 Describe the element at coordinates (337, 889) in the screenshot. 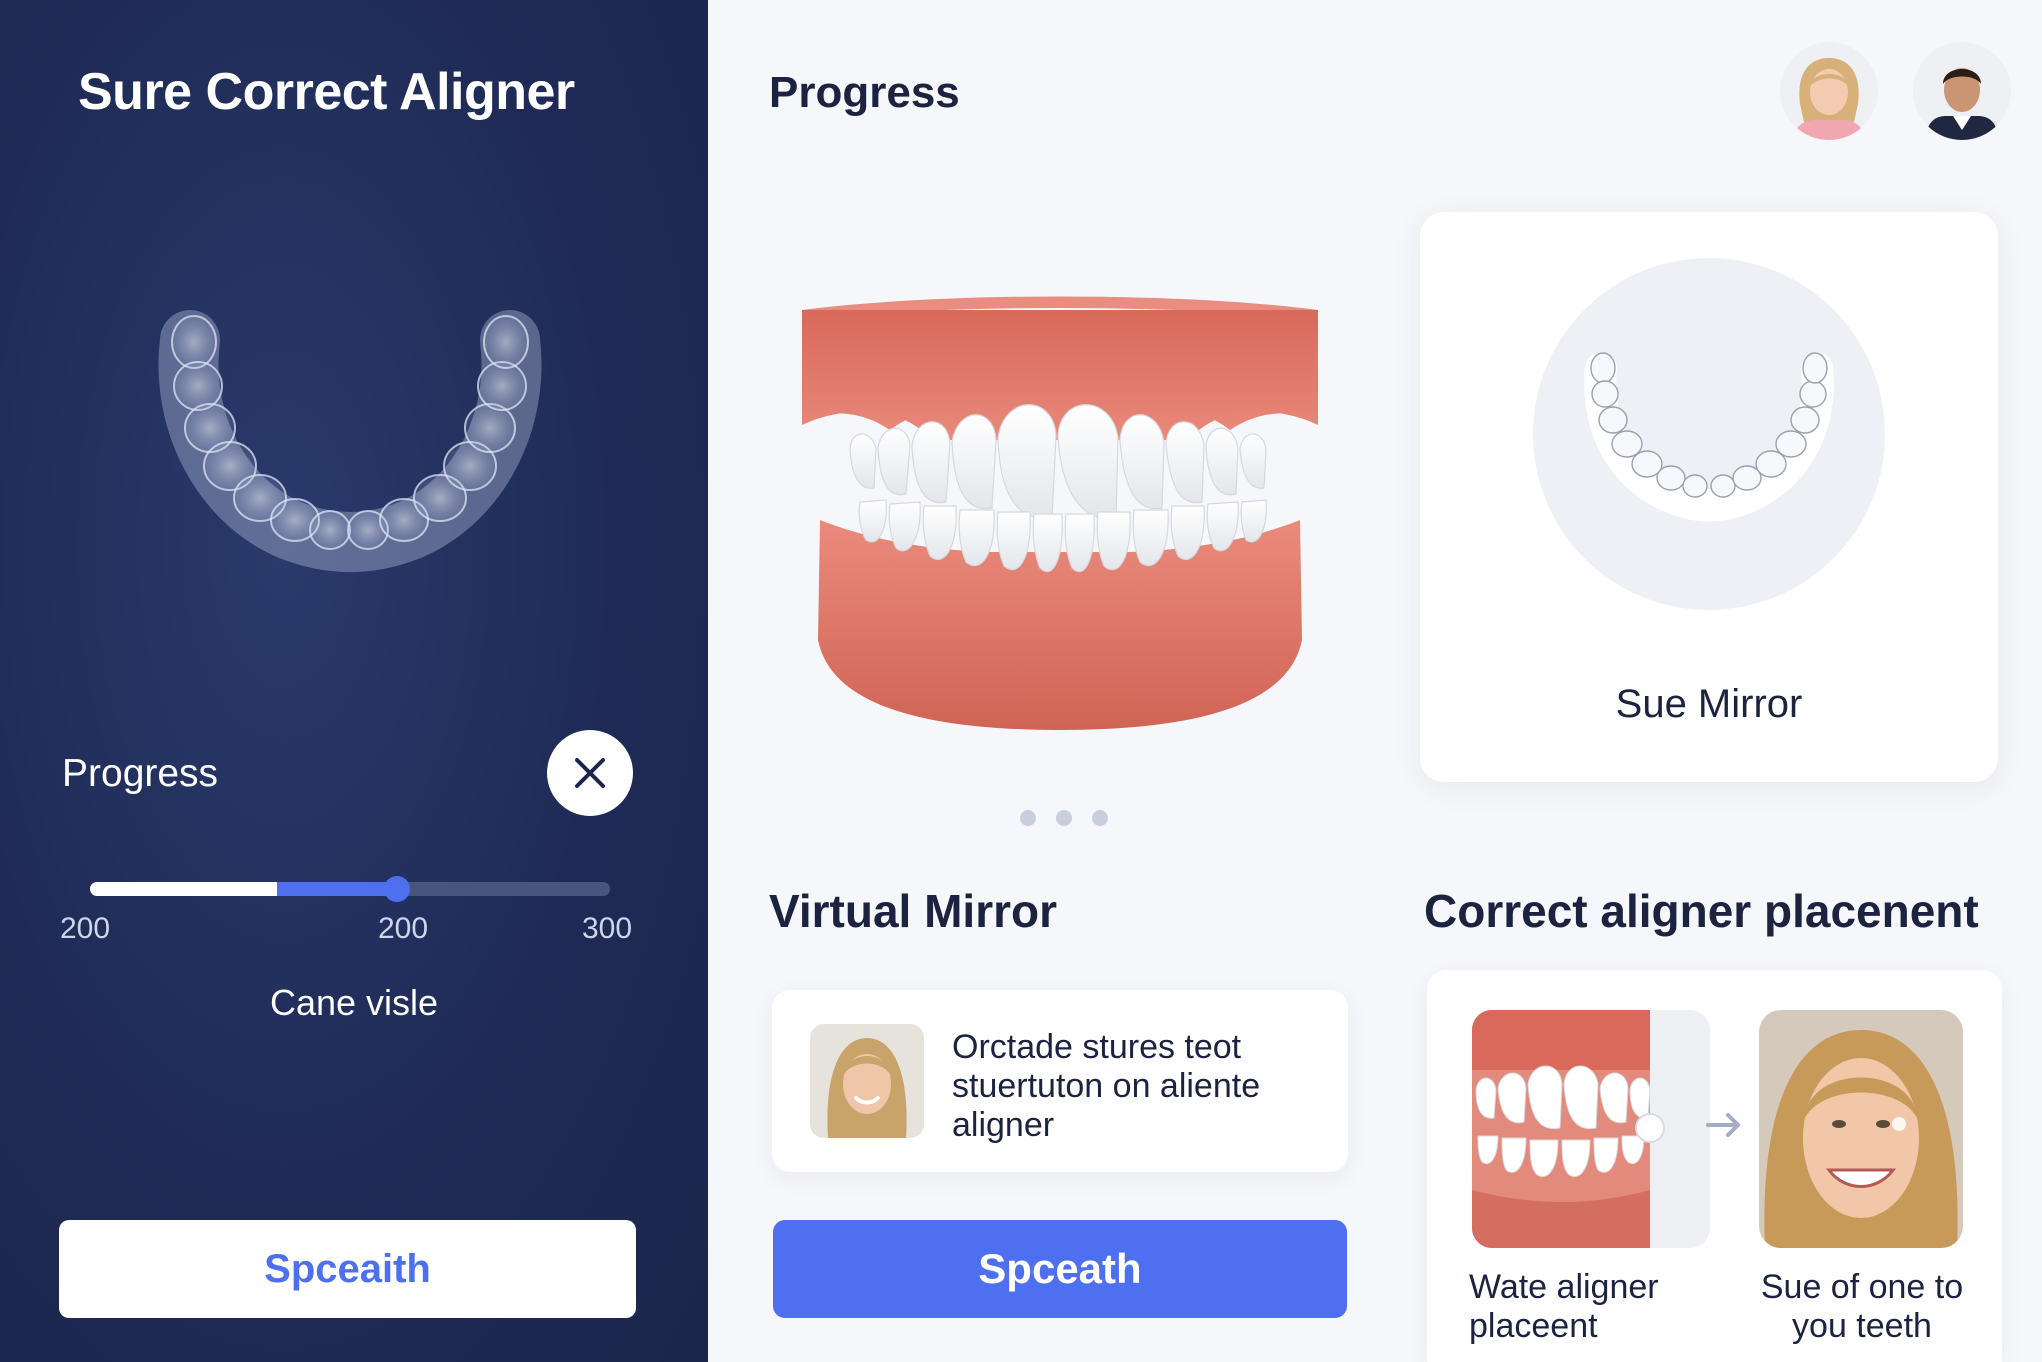

I see `slider-fill-blue` at that location.